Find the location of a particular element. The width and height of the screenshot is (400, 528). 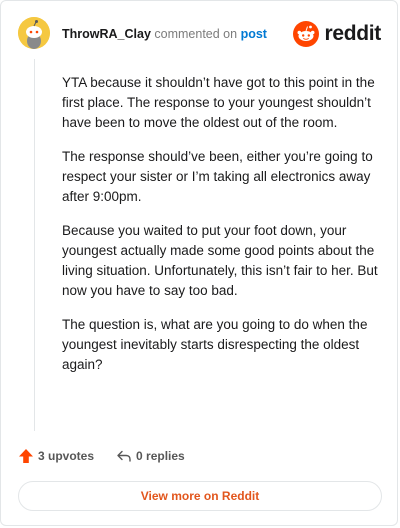

reddit-logo: reddit is located at coordinates (337, 34).